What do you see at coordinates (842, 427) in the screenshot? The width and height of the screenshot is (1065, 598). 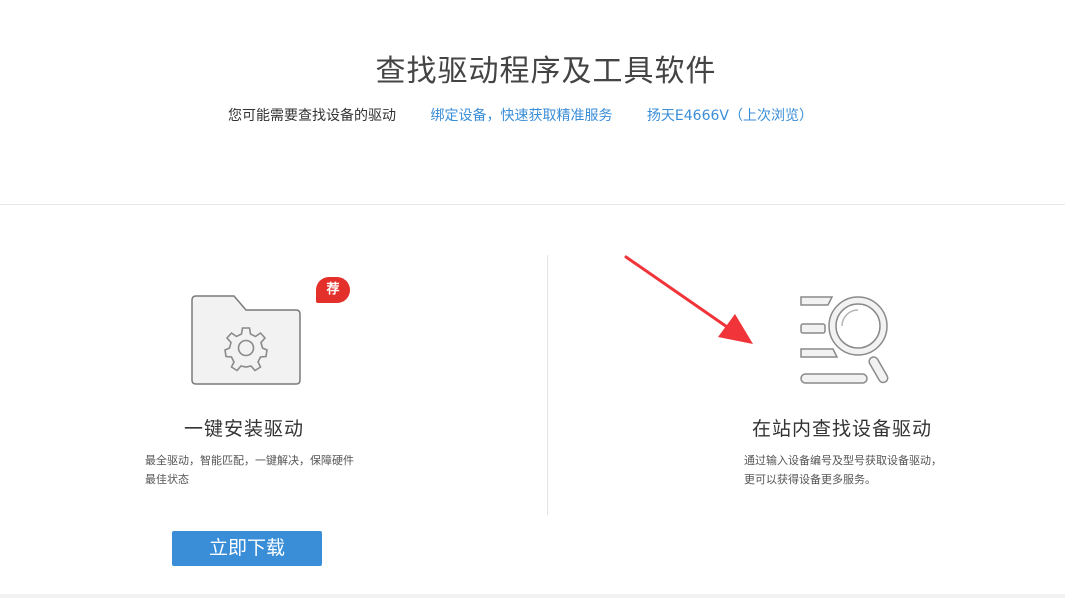 I see `site-search-title: 在站内查找设备驱动` at bounding box center [842, 427].